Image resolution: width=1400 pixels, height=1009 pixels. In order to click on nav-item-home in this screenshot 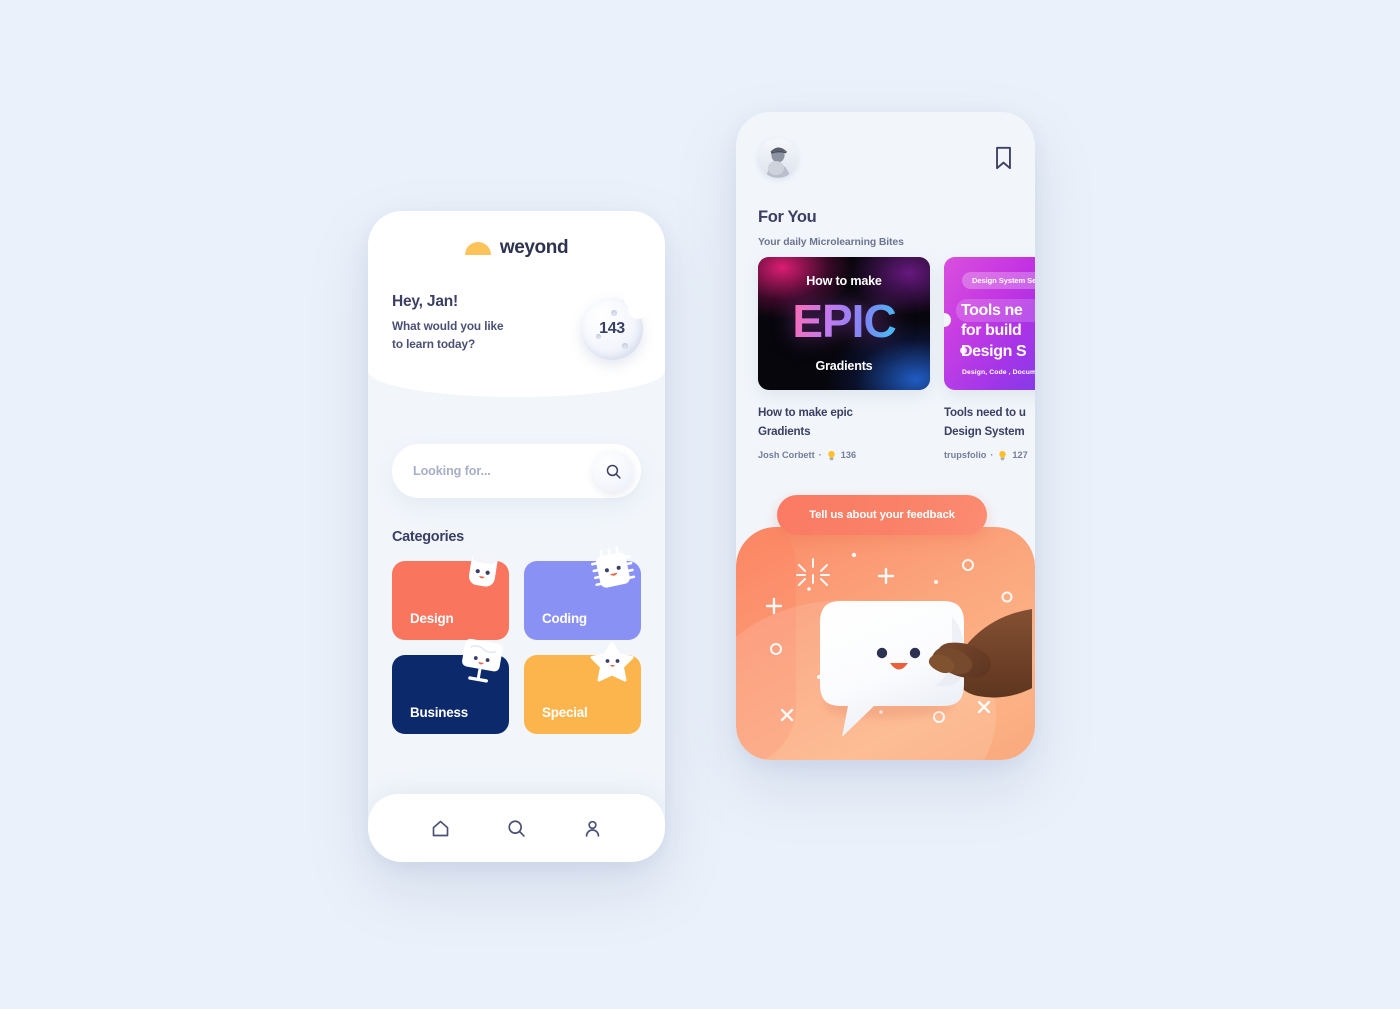, I will do `click(440, 828)`.